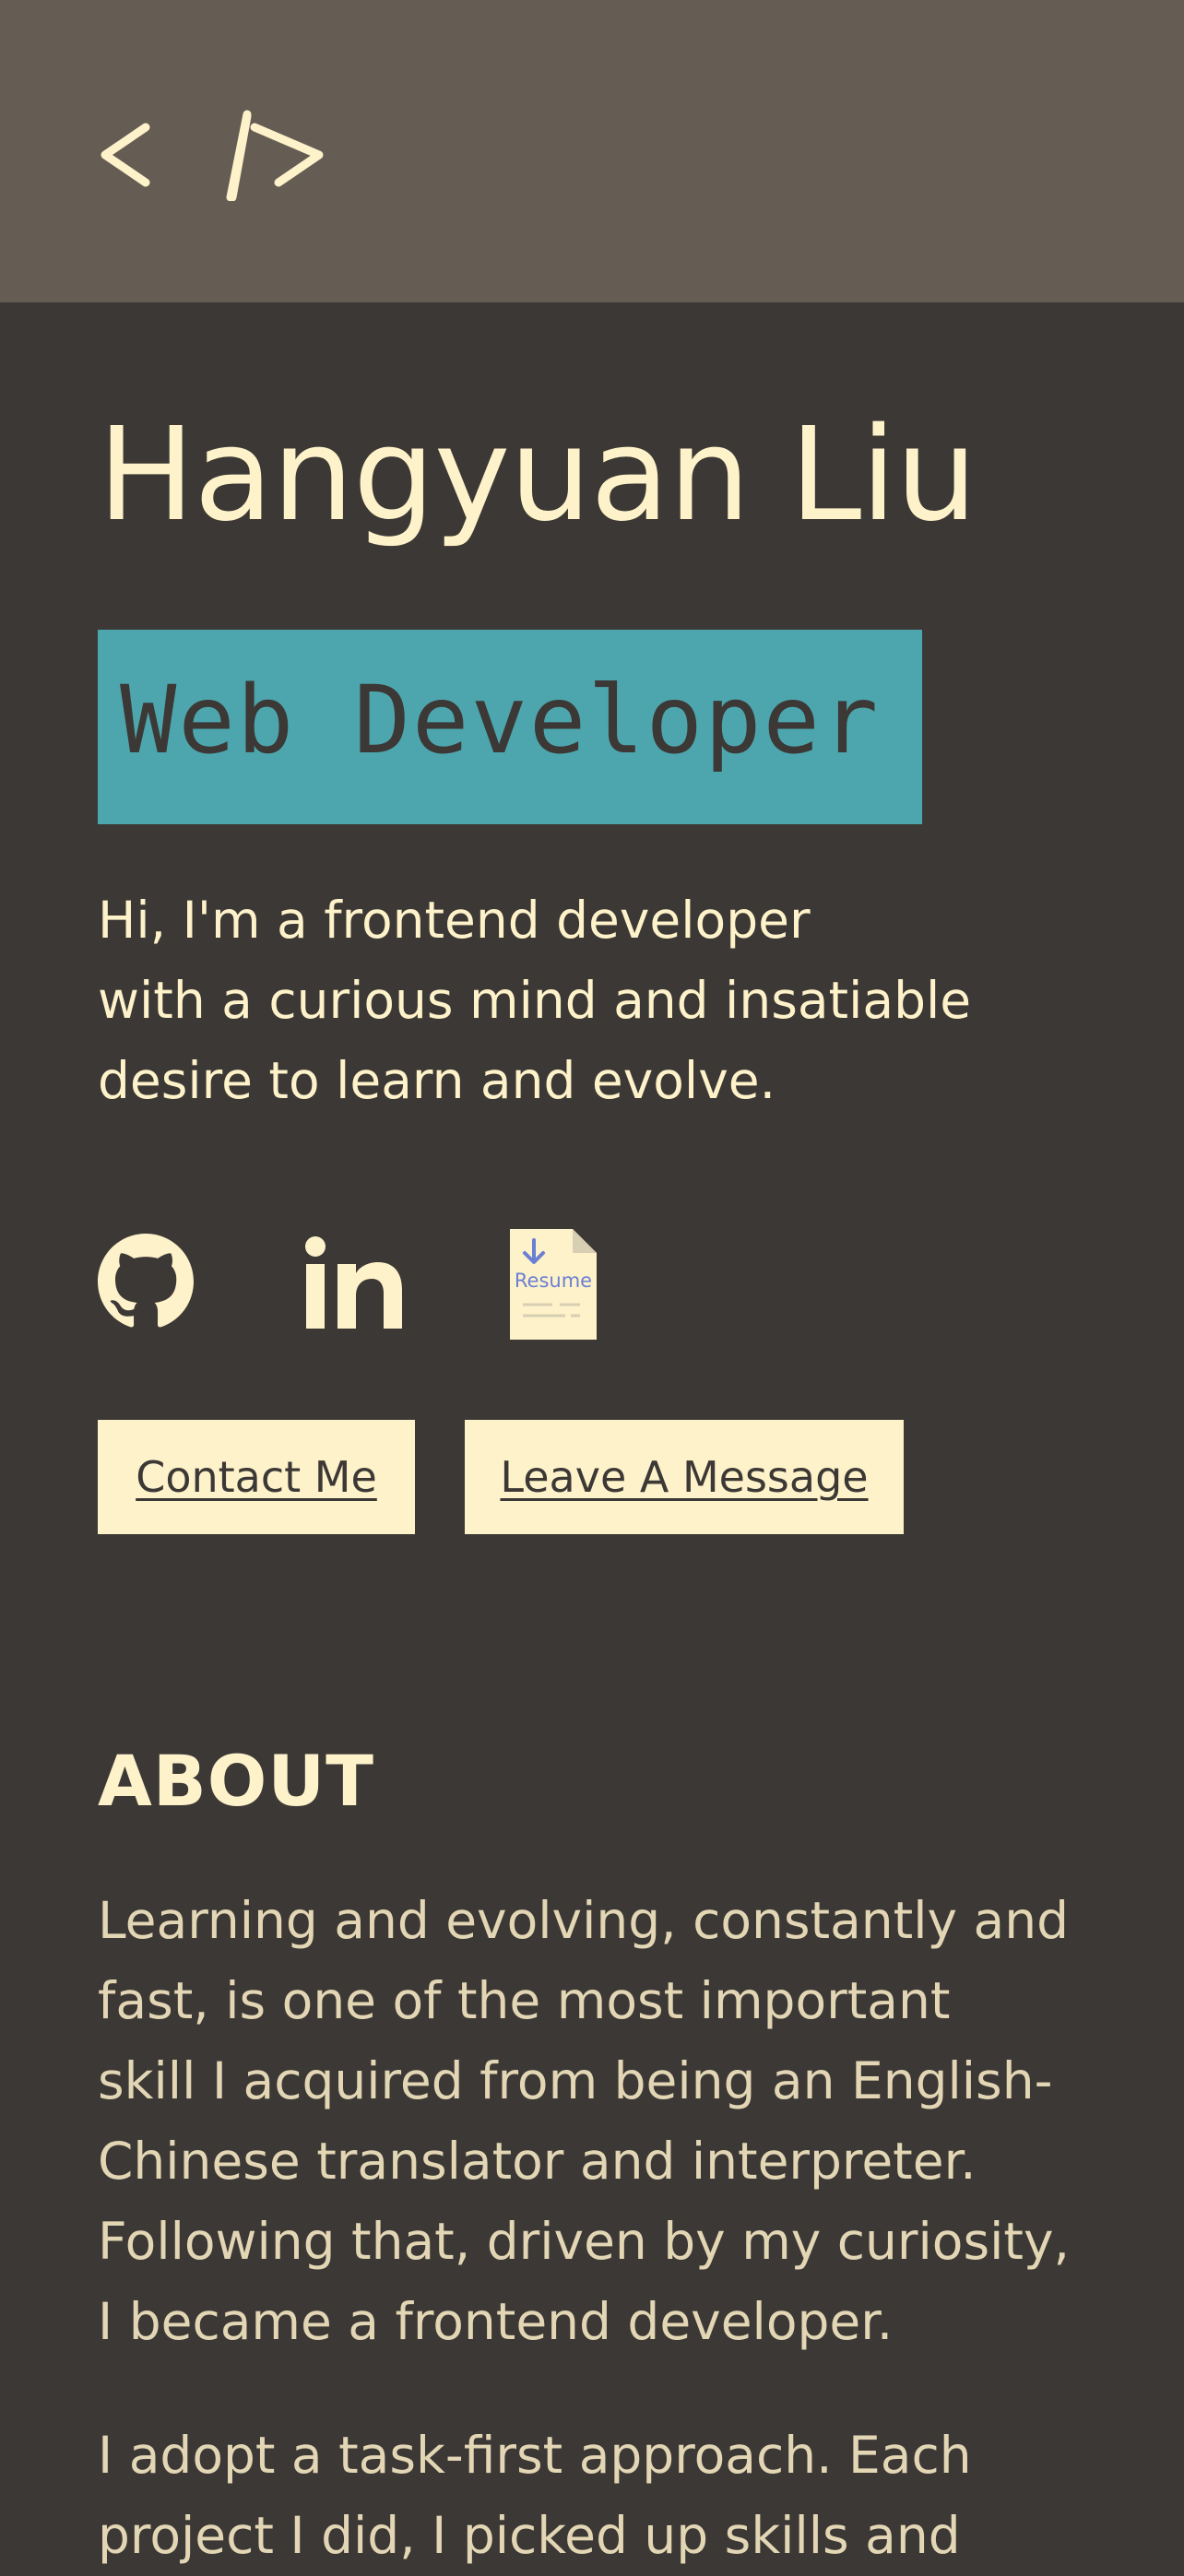  I want to click on hero-name: Hangyuan Liu, so click(537, 475).